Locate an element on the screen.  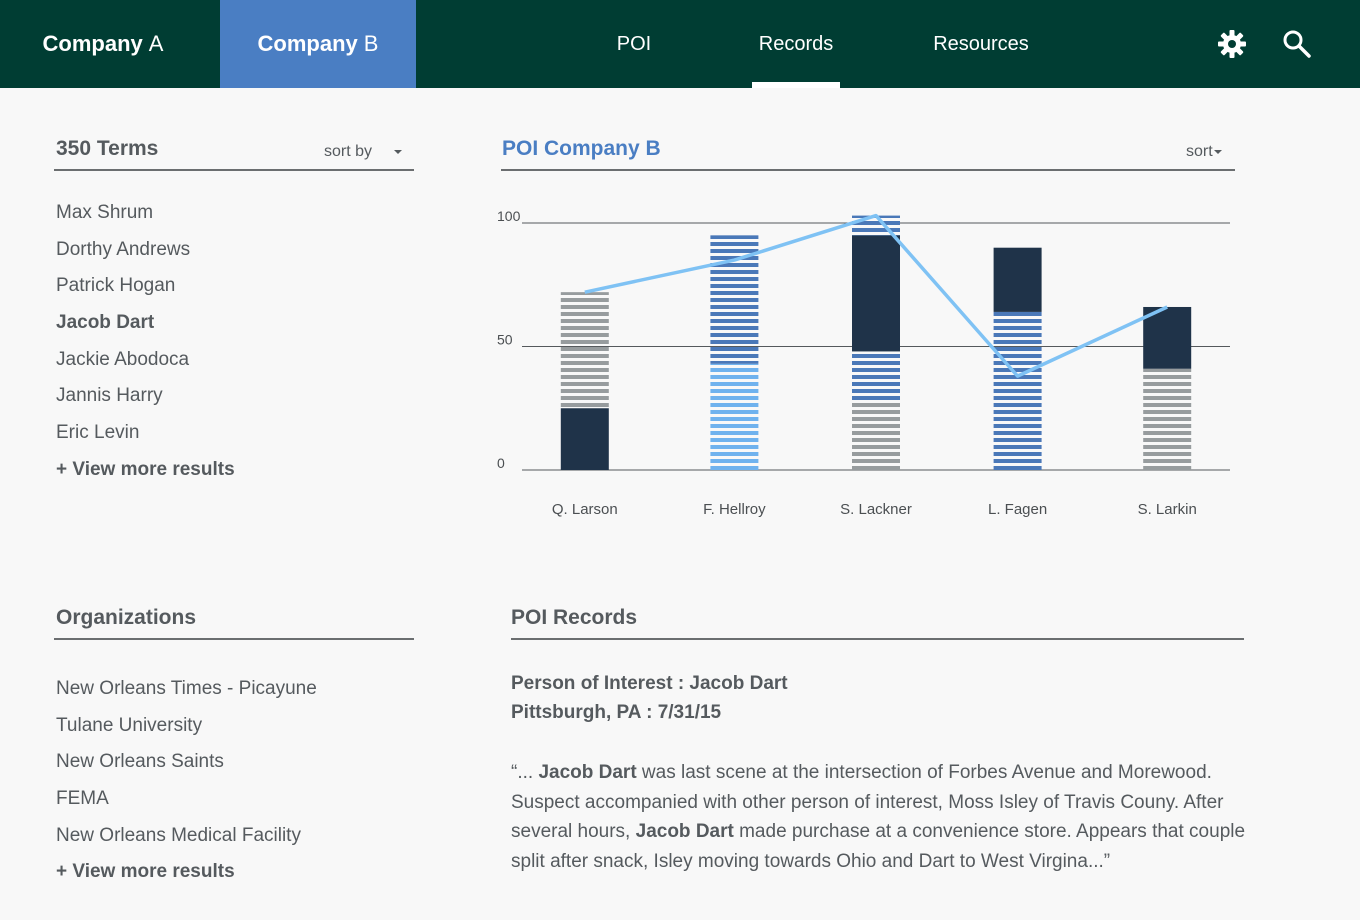
term-item: Dorthy Andrews is located at coordinates (145, 257).